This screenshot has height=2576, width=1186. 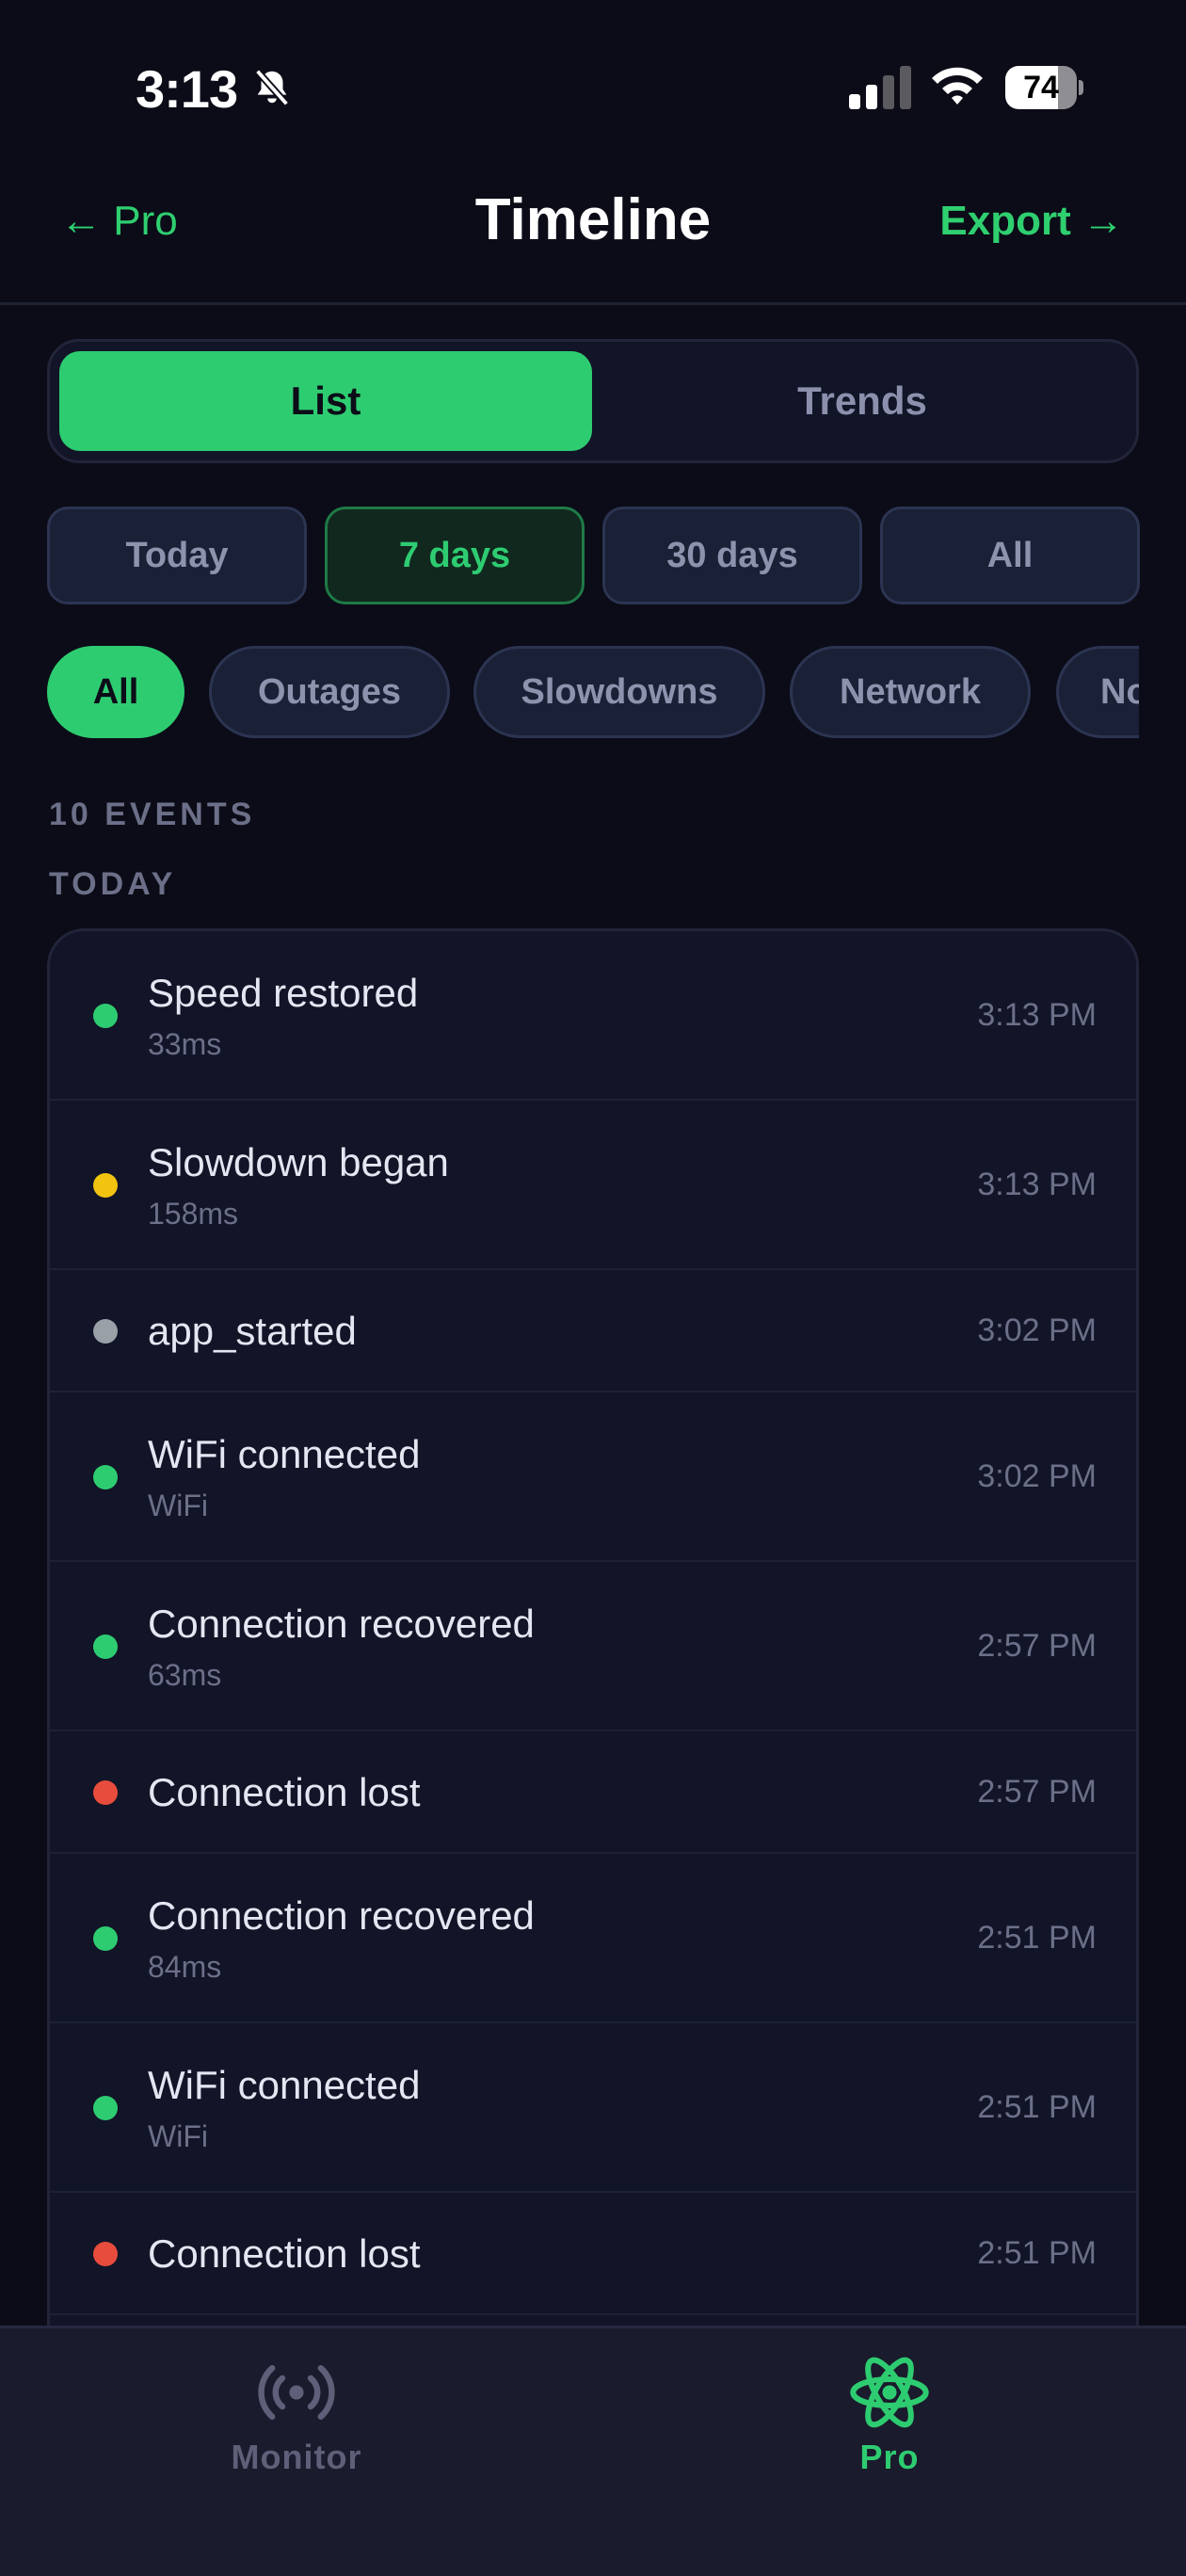 What do you see at coordinates (185, 1675) in the screenshot?
I see `event-detail: 63ms` at bounding box center [185, 1675].